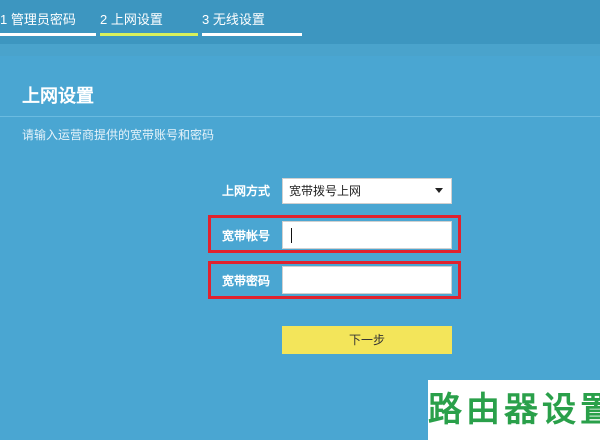  I want to click on title-divider, so click(300, 116).